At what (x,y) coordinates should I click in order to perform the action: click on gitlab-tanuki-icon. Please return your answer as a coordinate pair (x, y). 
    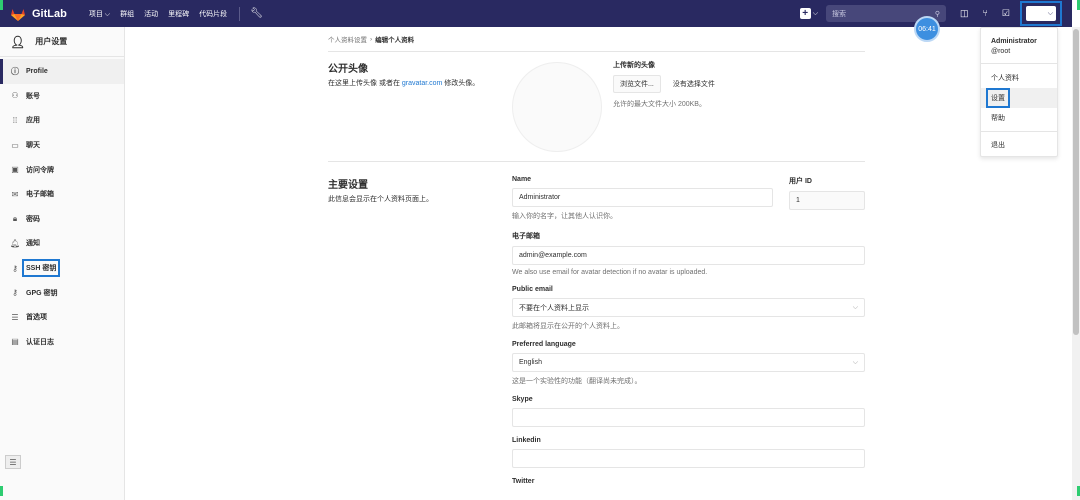
    Looking at the image, I should click on (18, 14).